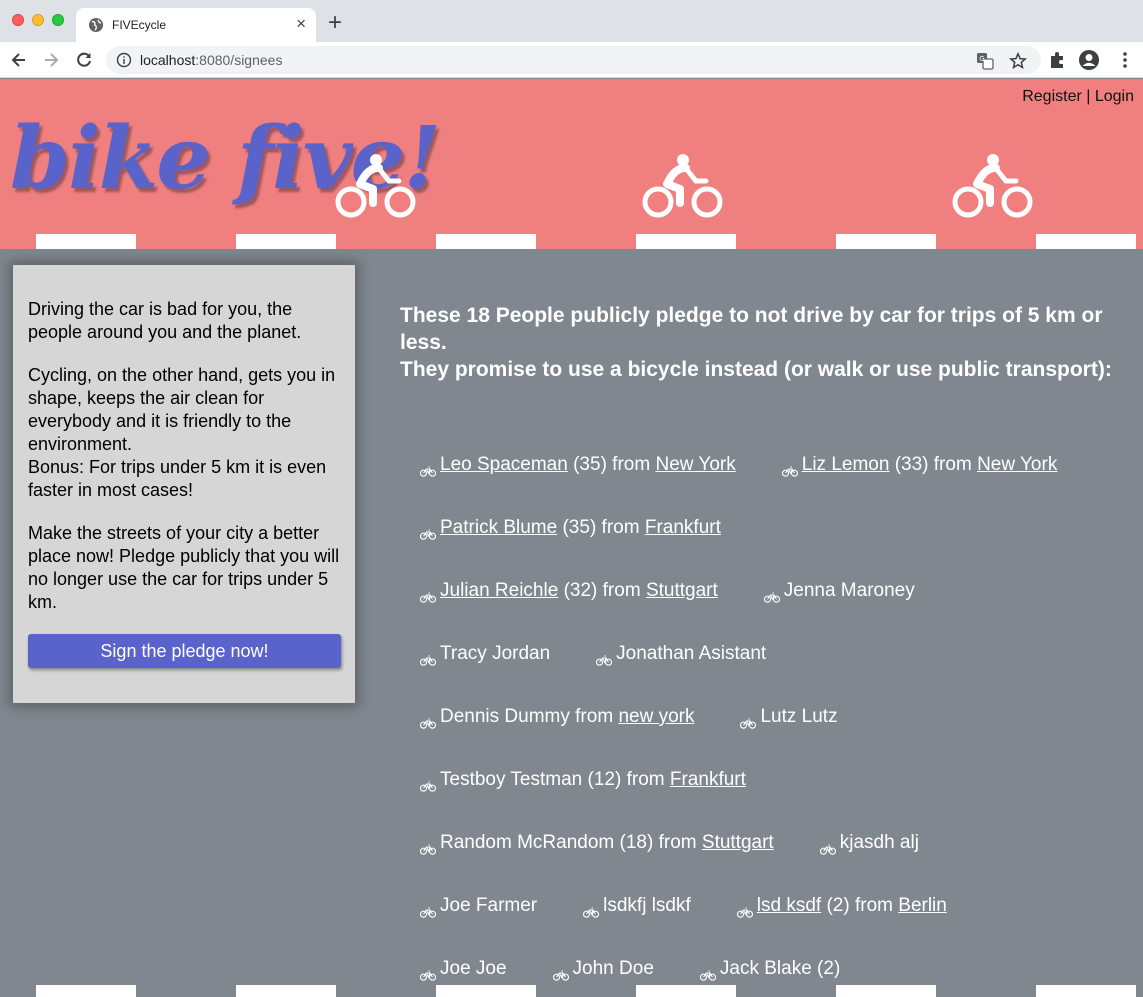  Describe the element at coordinates (58, 20) in the screenshot. I see `window-zoom-button` at that location.